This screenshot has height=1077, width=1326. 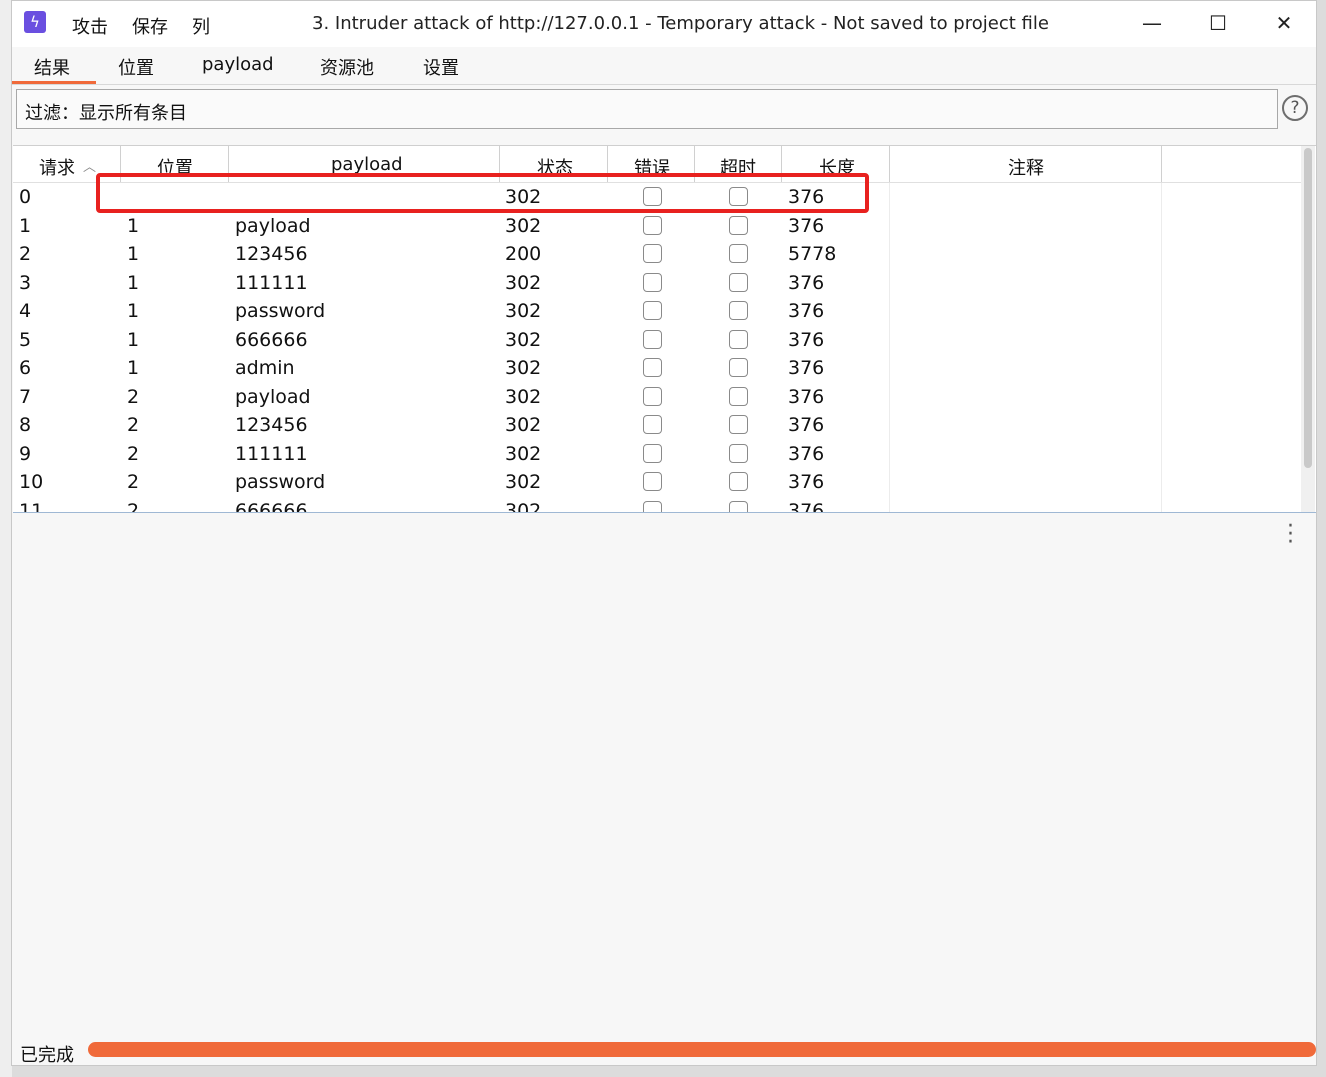 I want to click on tab-settings: 设置, so click(x=441, y=67).